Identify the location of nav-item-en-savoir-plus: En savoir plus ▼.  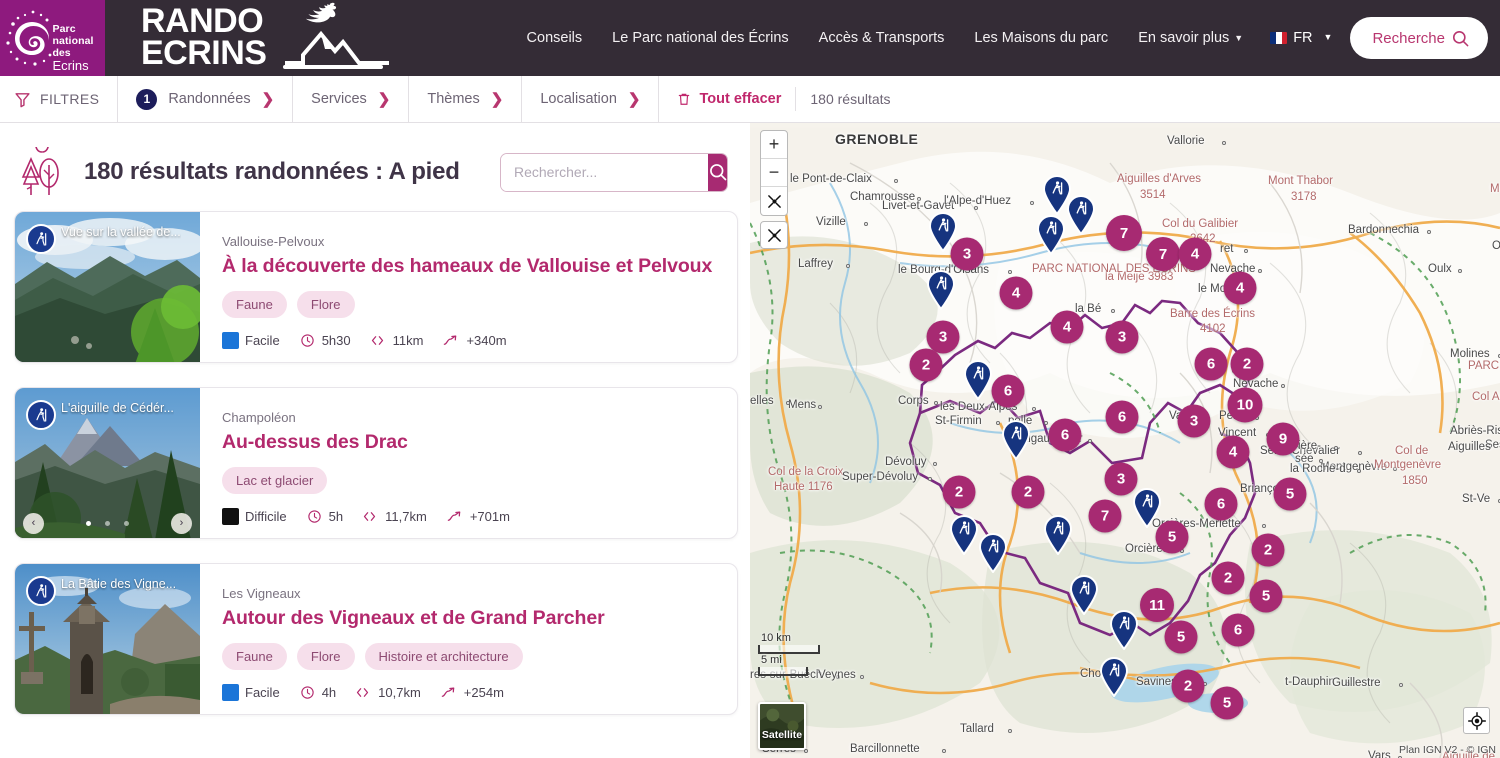
(1190, 38).